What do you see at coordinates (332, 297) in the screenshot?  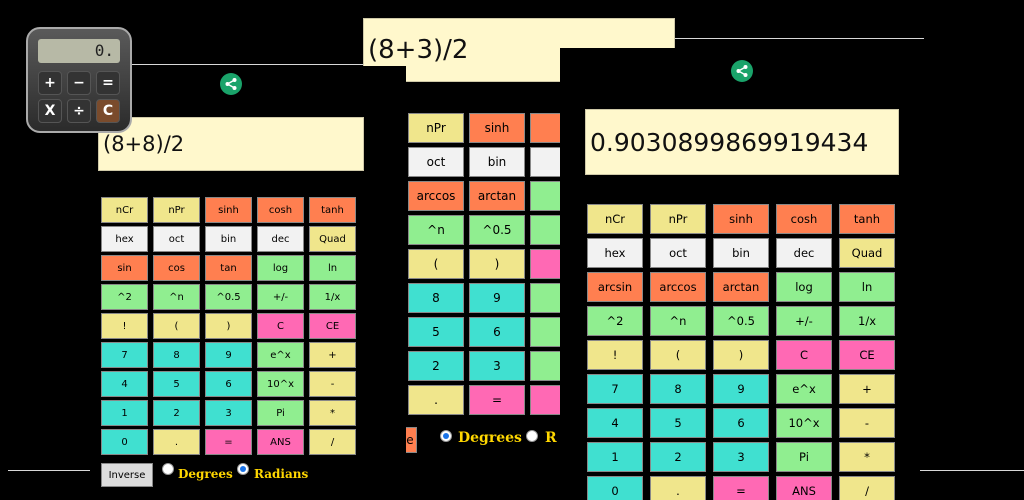 I see `key-1-x-button: 1/x` at bounding box center [332, 297].